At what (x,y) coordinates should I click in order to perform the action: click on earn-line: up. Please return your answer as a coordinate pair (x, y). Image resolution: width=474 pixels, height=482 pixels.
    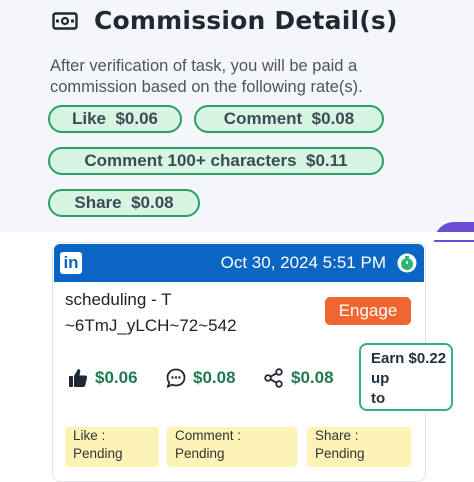
    Looking at the image, I should click on (380, 378).